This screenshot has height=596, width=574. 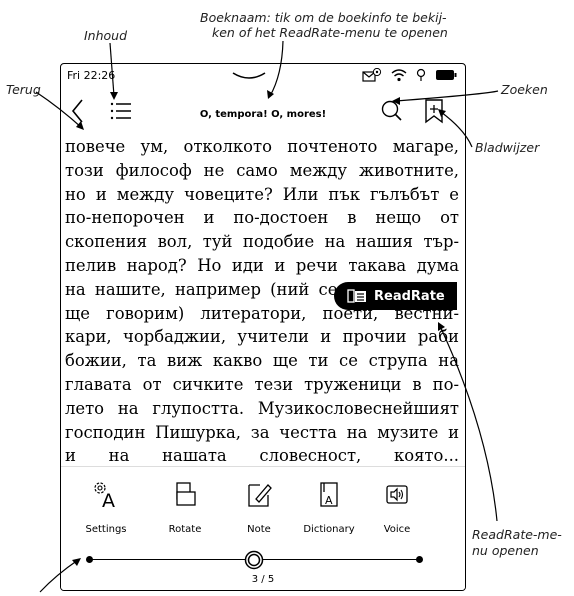 I want to click on leader-readrate, so click(x=468, y=423).